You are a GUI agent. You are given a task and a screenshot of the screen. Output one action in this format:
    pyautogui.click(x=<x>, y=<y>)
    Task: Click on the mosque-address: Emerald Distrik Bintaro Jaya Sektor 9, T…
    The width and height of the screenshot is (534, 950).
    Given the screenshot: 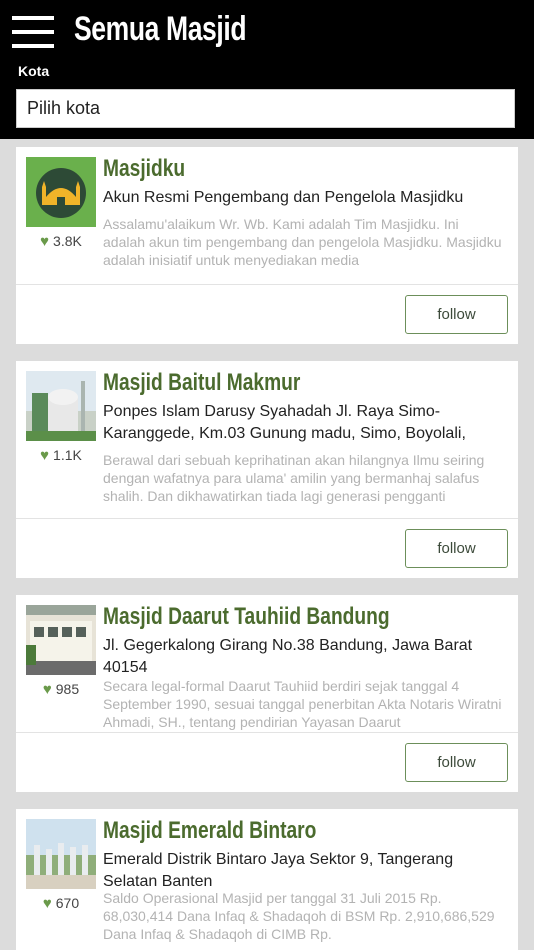 What is the action you would take?
    pyautogui.click(x=278, y=870)
    